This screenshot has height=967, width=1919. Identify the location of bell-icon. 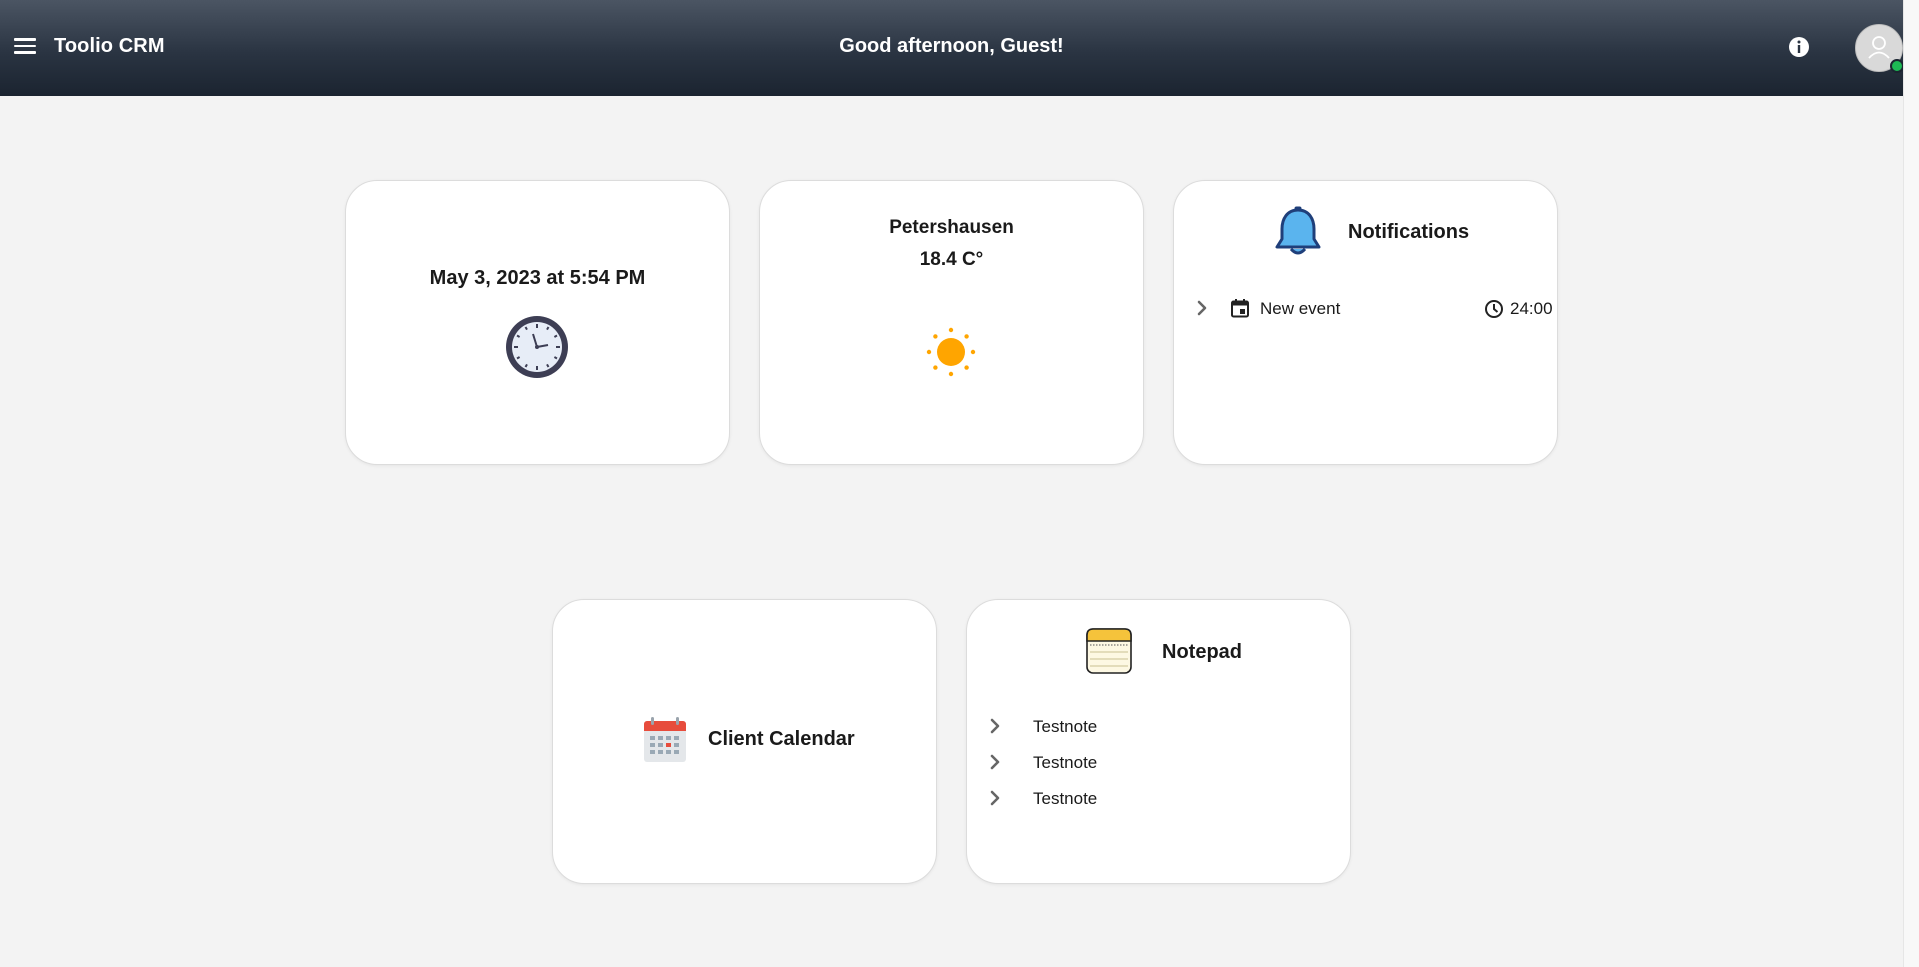
(1298, 230).